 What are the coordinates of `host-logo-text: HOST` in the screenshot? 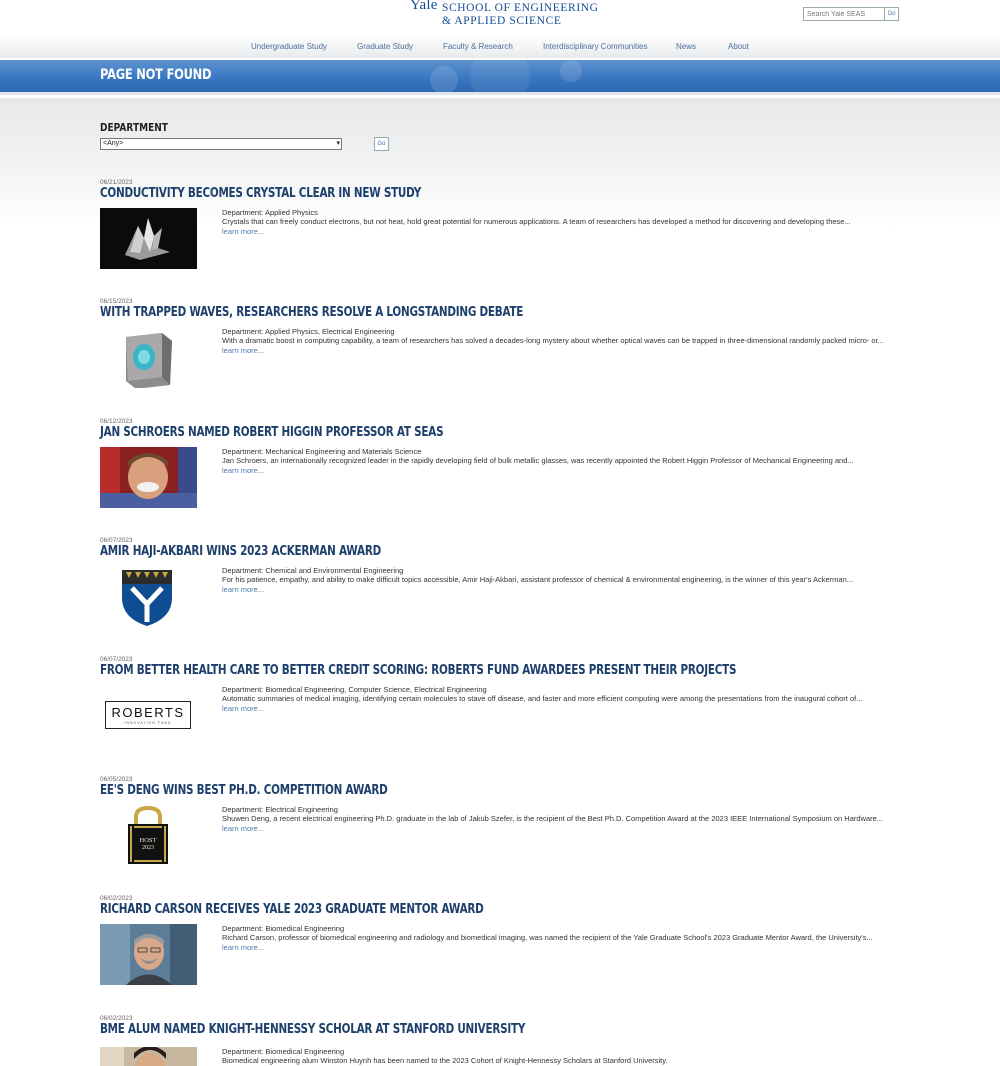 It's located at (148, 840).